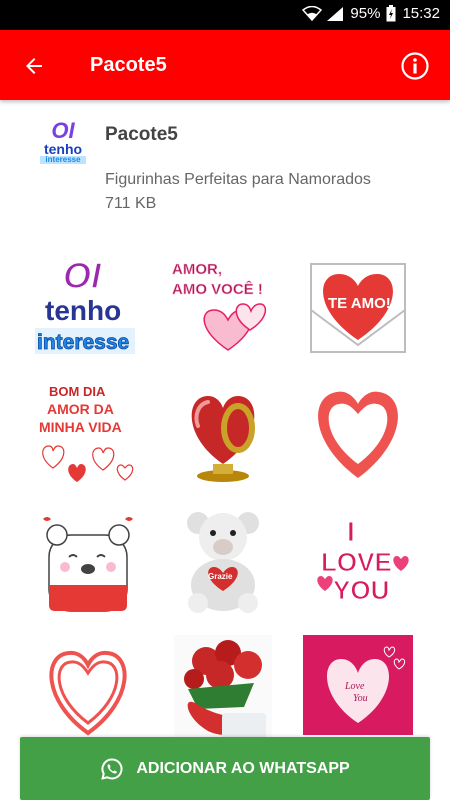  What do you see at coordinates (365, 13) in the screenshot?
I see `battery-percent: 95%` at bounding box center [365, 13].